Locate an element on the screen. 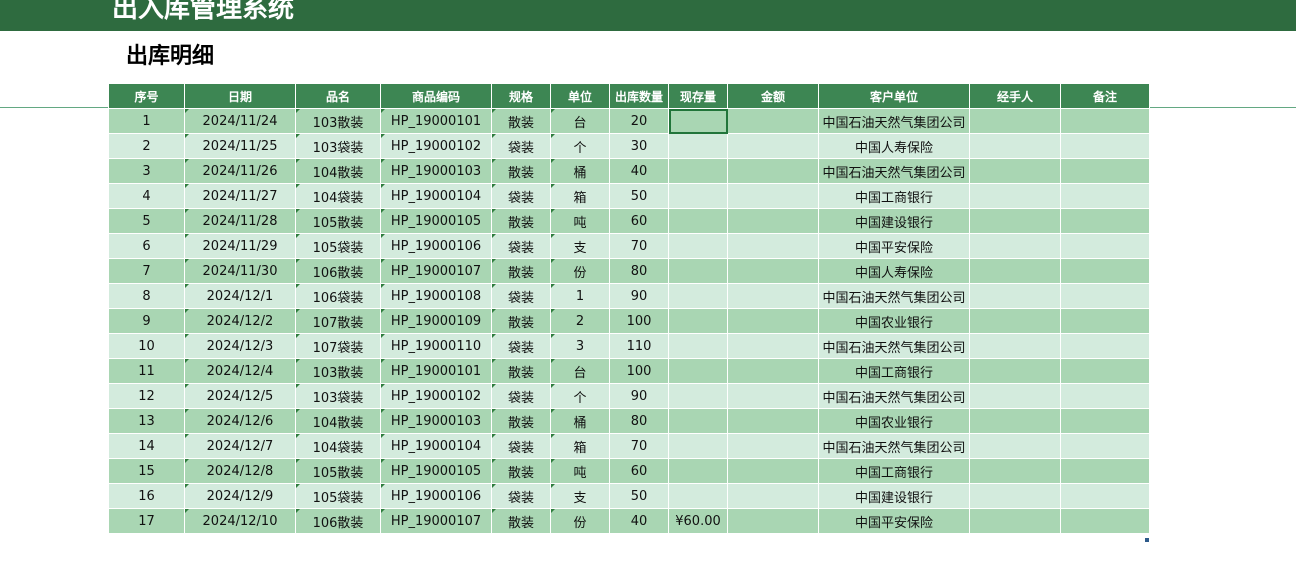  table-cell: 2024/12/2 is located at coordinates (240, 321).